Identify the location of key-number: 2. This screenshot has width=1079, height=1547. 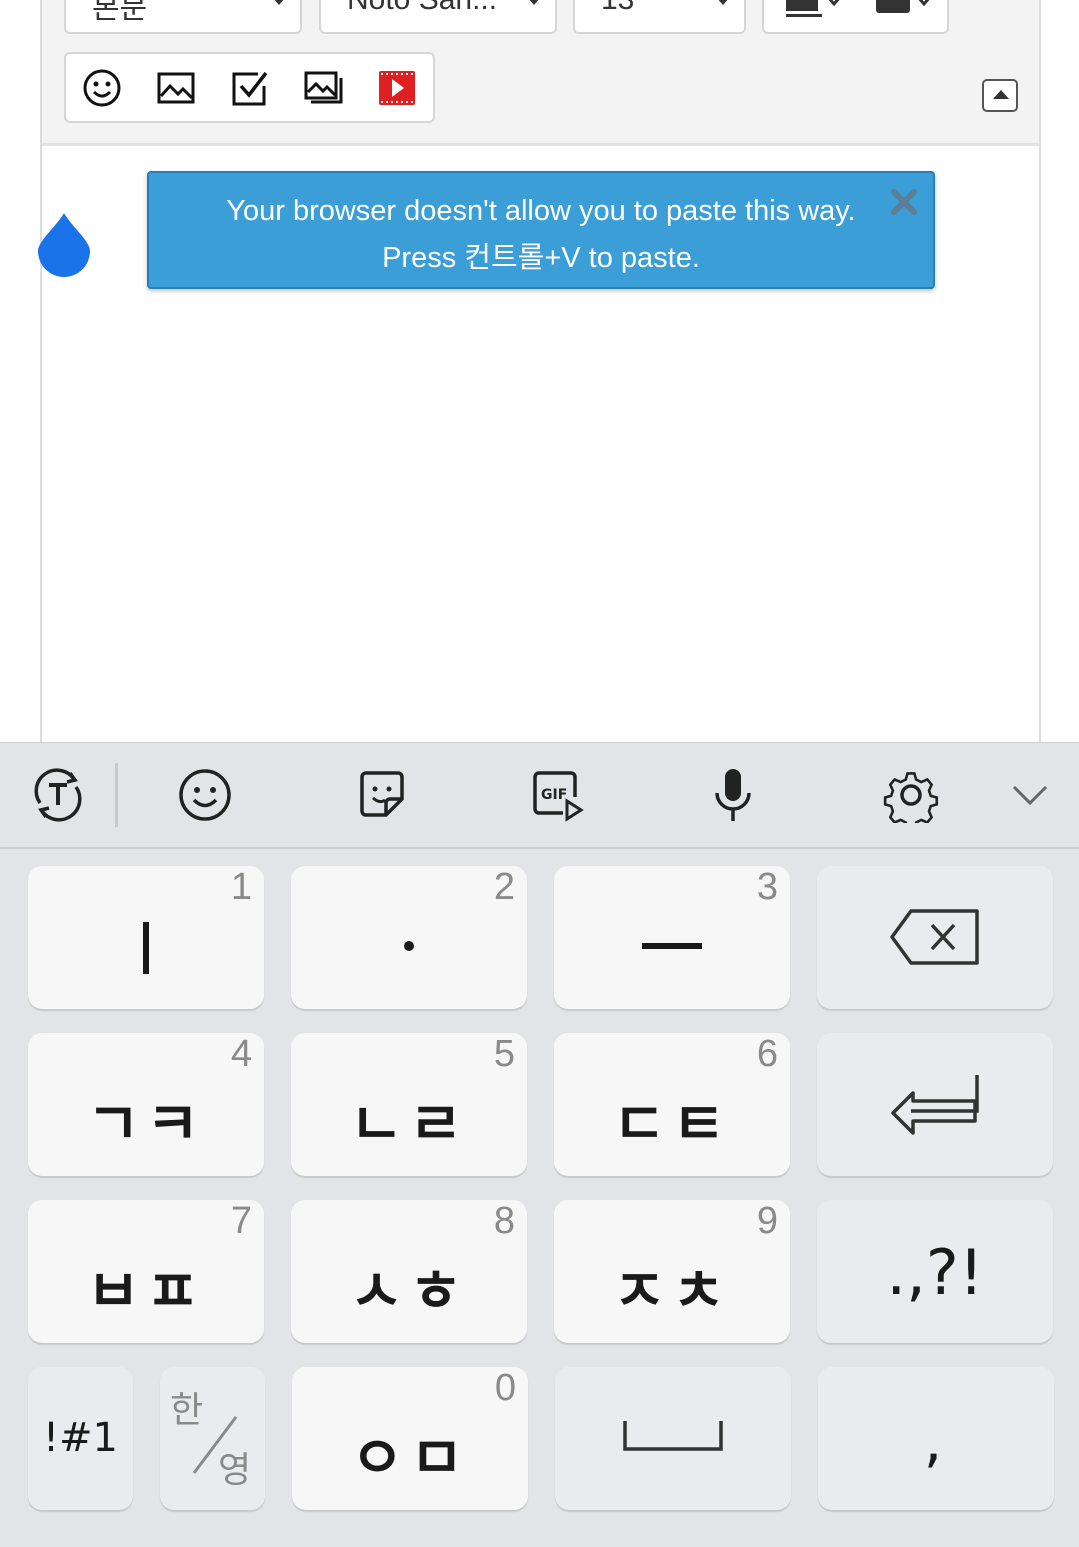
(504, 887).